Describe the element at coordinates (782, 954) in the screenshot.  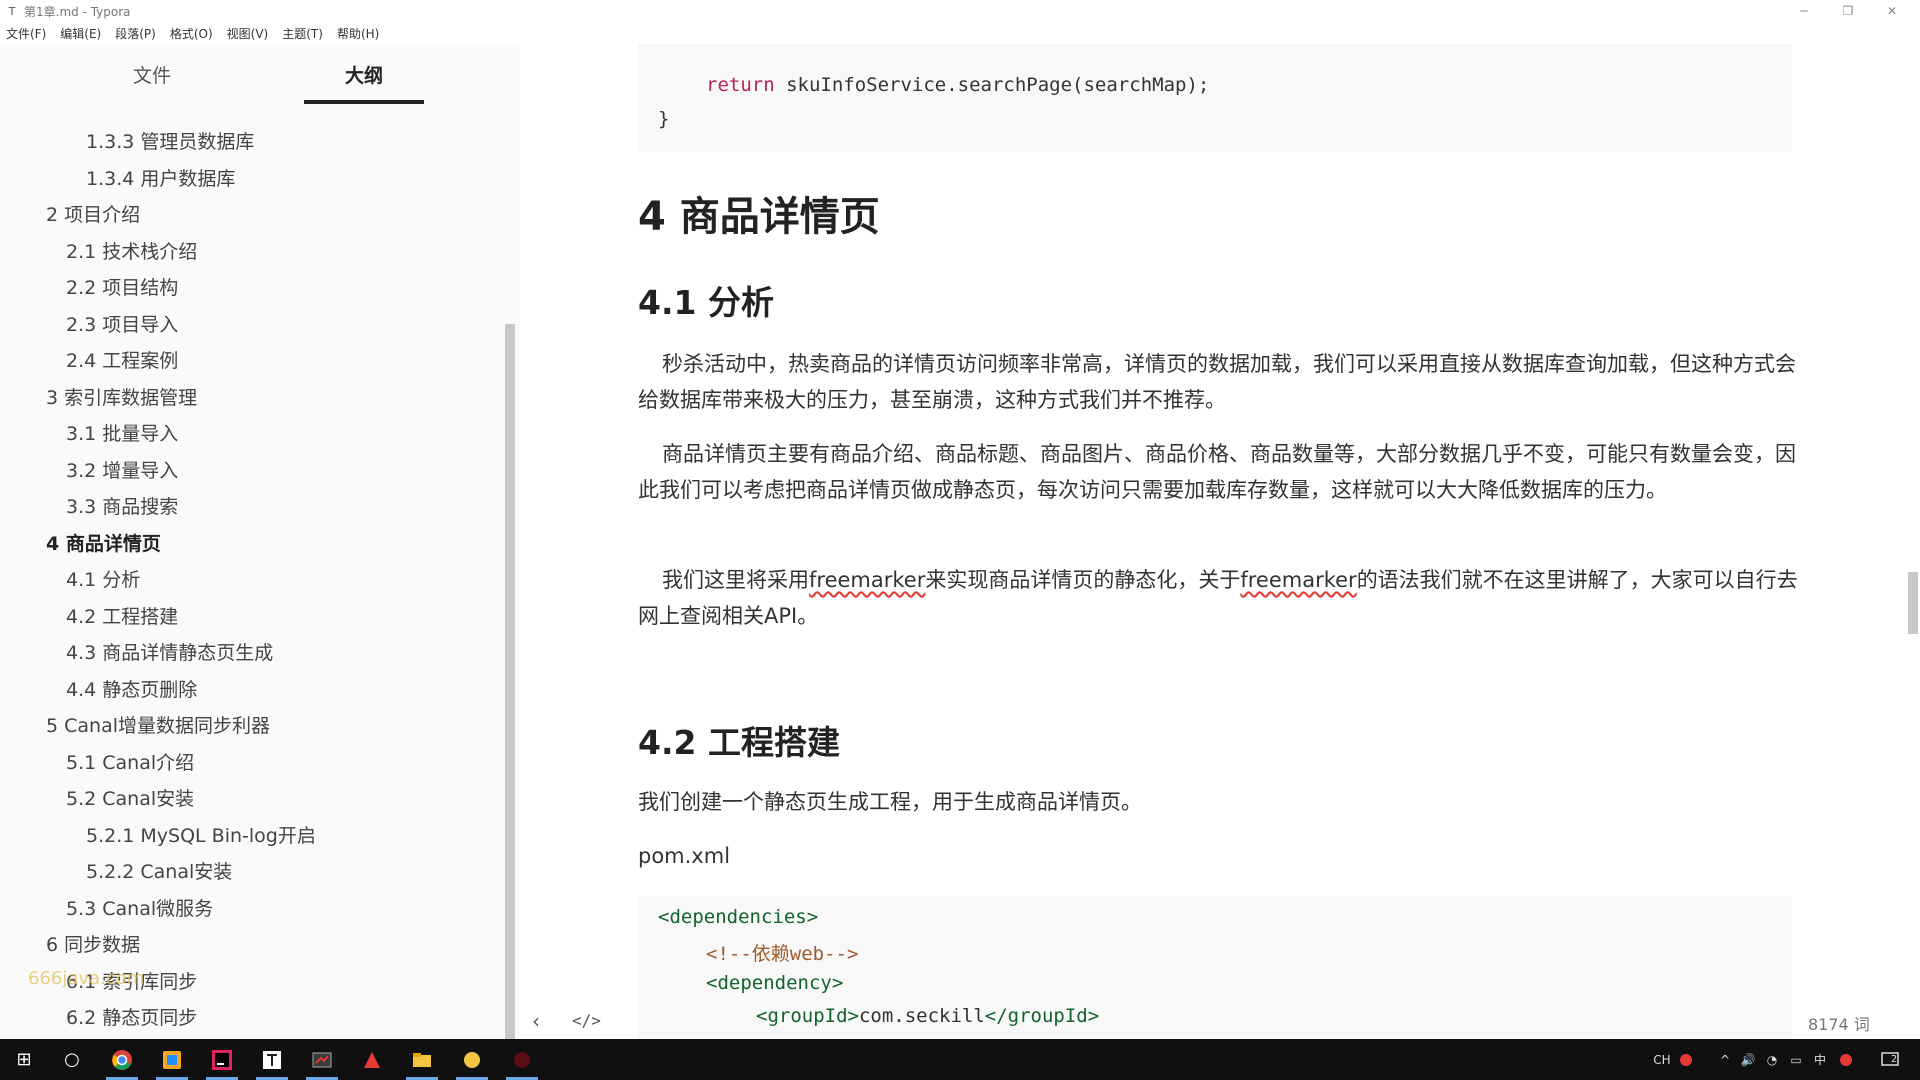
I see `code-comment: <!--依赖web-->` at that location.